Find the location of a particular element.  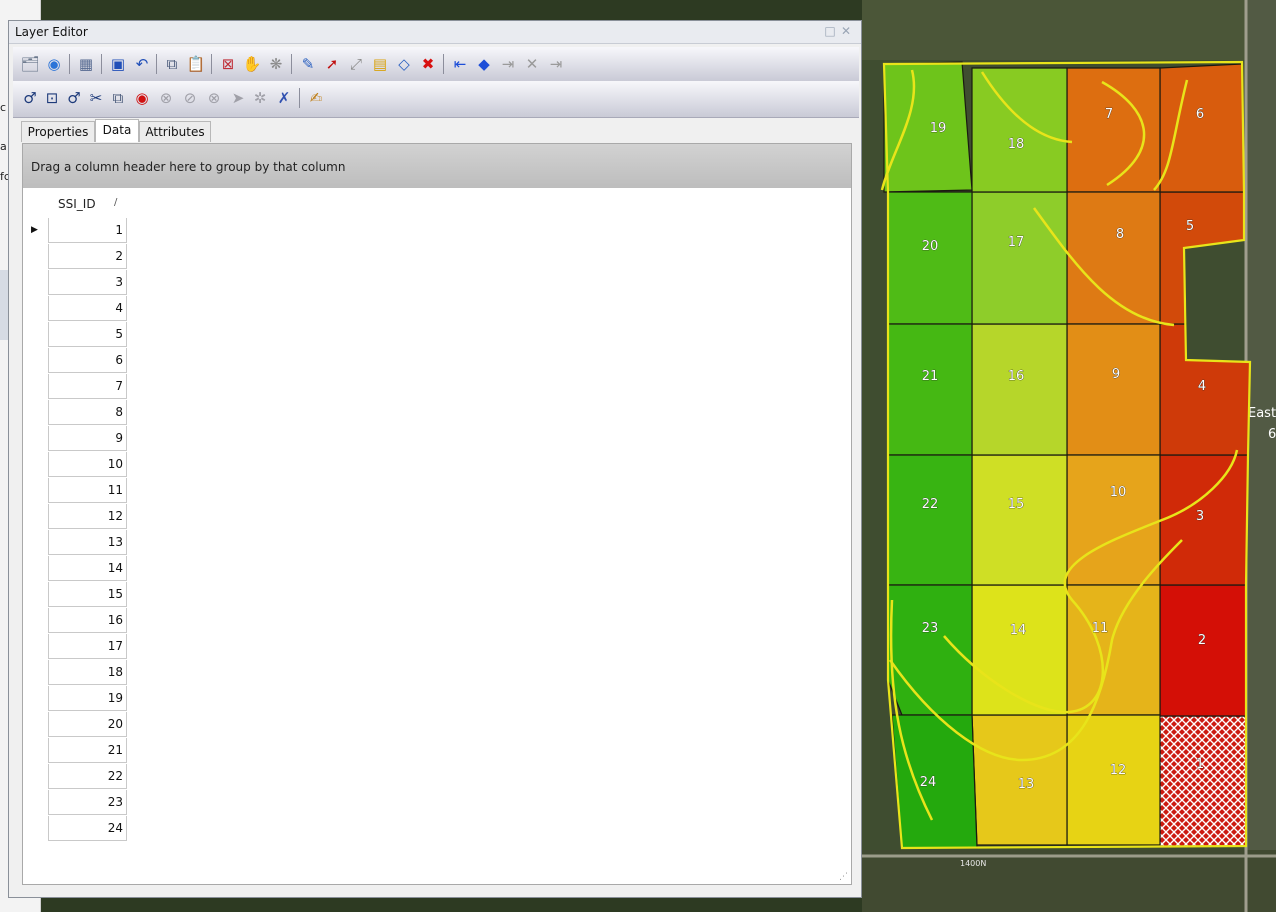

table-row: 3 is located at coordinates (87, 282).